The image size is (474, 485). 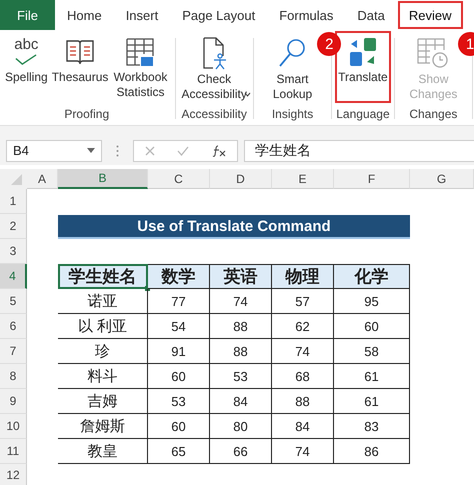 What do you see at coordinates (179, 276) in the screenshot?
I see `header-cell: 数学` at bounding box center [179, 276].